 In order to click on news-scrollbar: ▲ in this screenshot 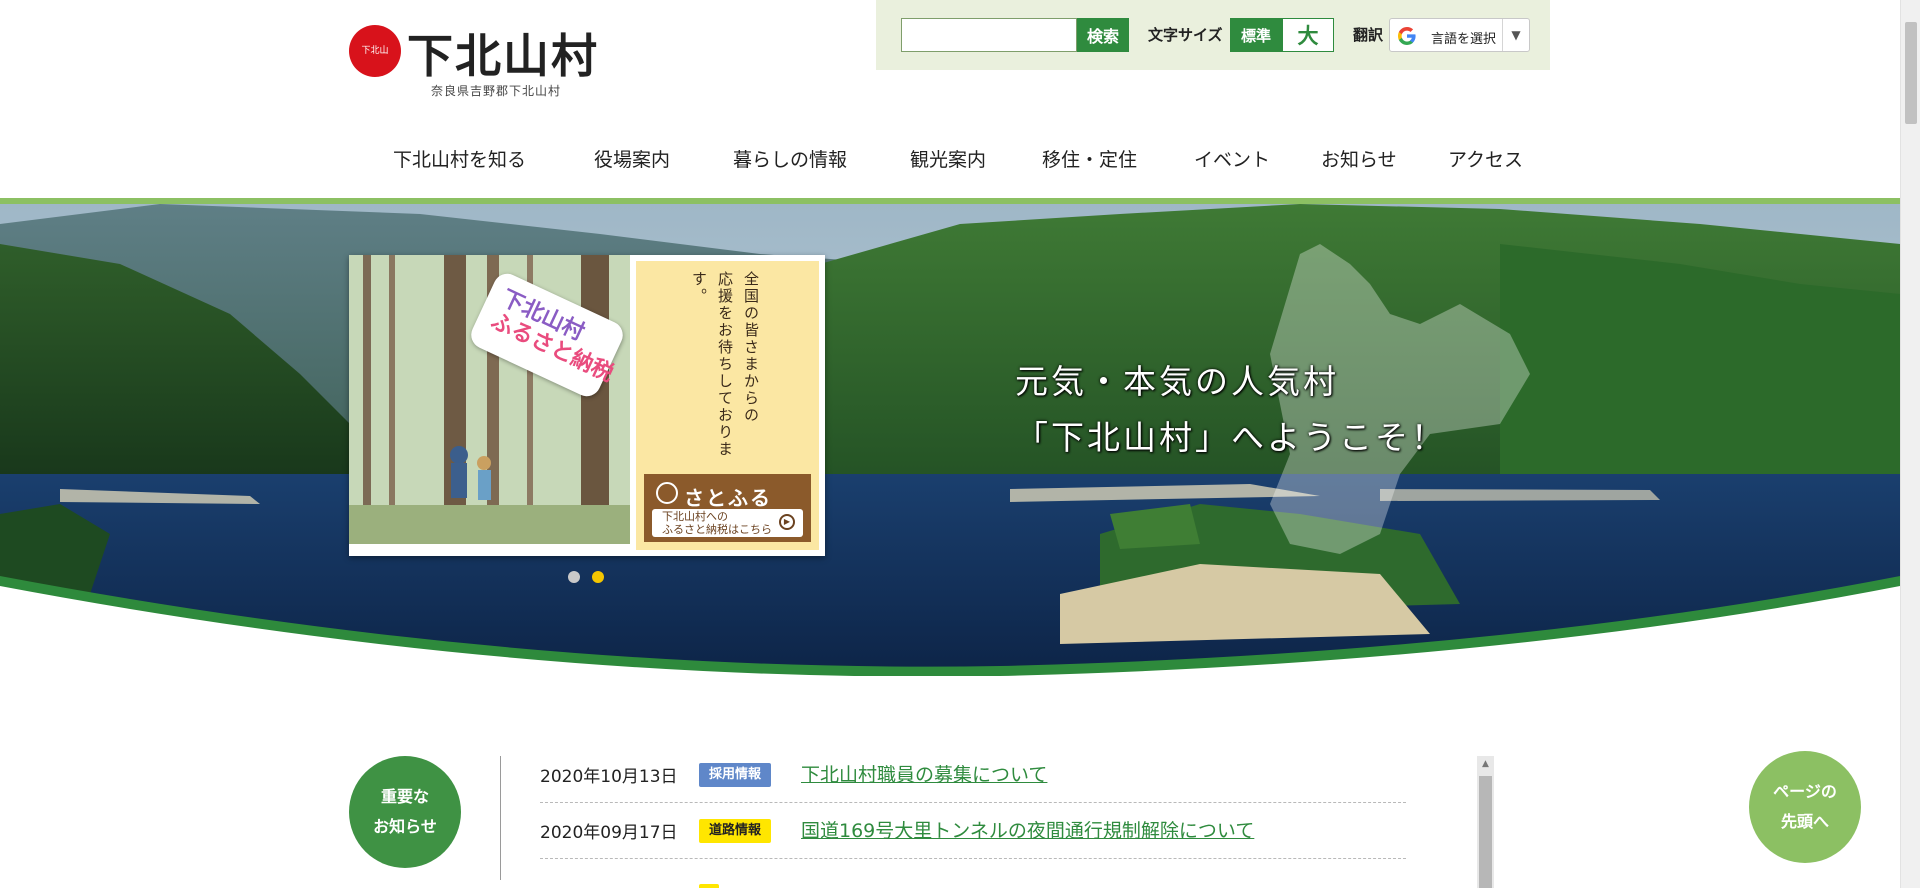, I will do `click(1485, 822)`.